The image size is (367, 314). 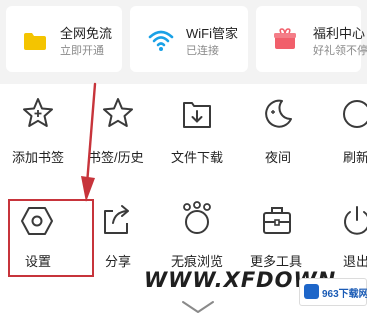 What do you see at coordinates (82, 51) in the screenshot?
I see `promo-card-subtitle: 立即开通` at bounding box center [82, 51].